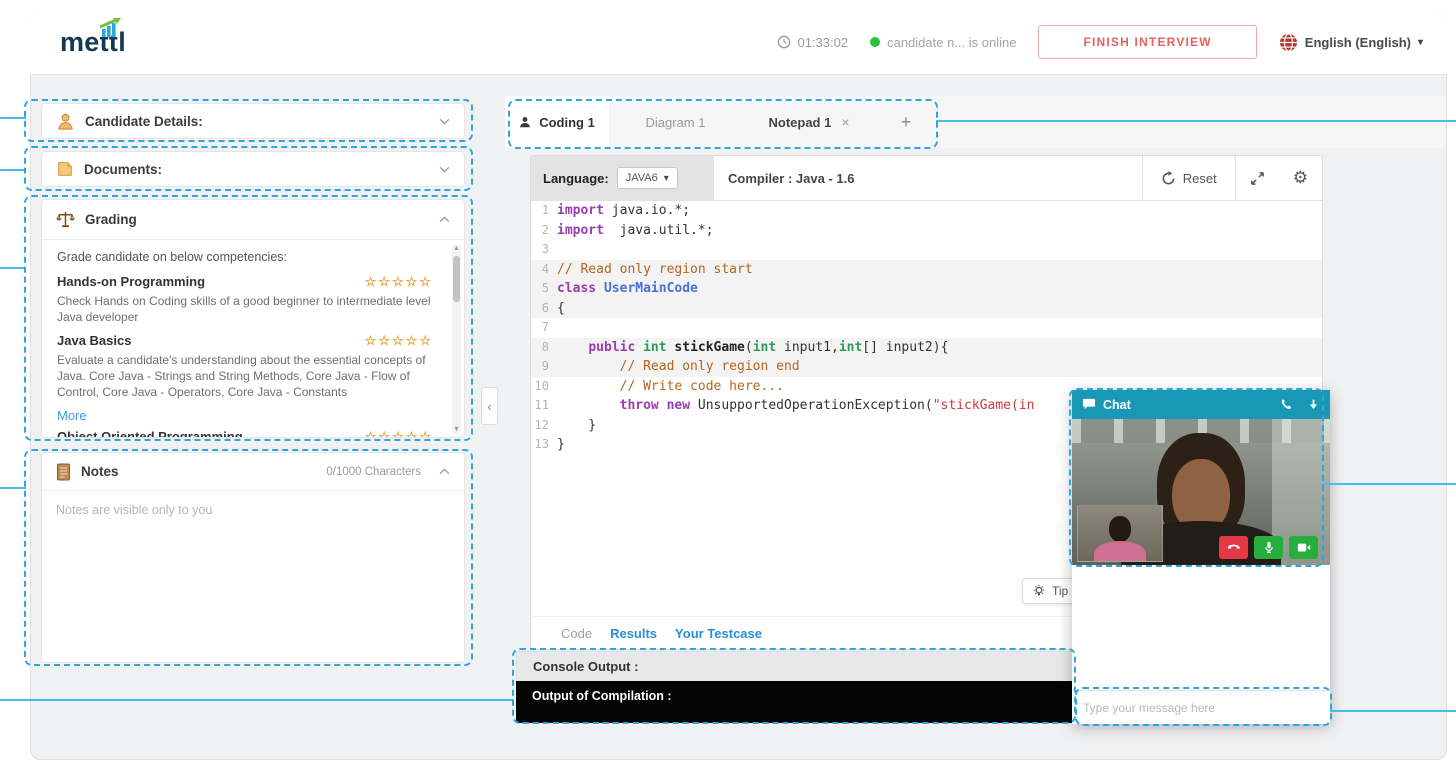 This screenshot has width=1456, height=782. I want to click on globe-icon, so click(1288, 42).